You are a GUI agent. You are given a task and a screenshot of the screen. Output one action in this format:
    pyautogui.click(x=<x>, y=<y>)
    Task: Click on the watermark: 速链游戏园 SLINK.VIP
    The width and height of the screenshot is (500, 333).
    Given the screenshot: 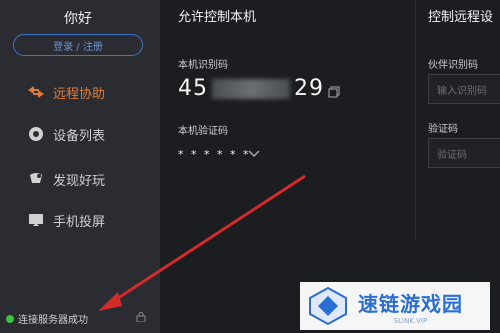 What is the action you would take?
    pyautogui.click(x=395, y=306)
    